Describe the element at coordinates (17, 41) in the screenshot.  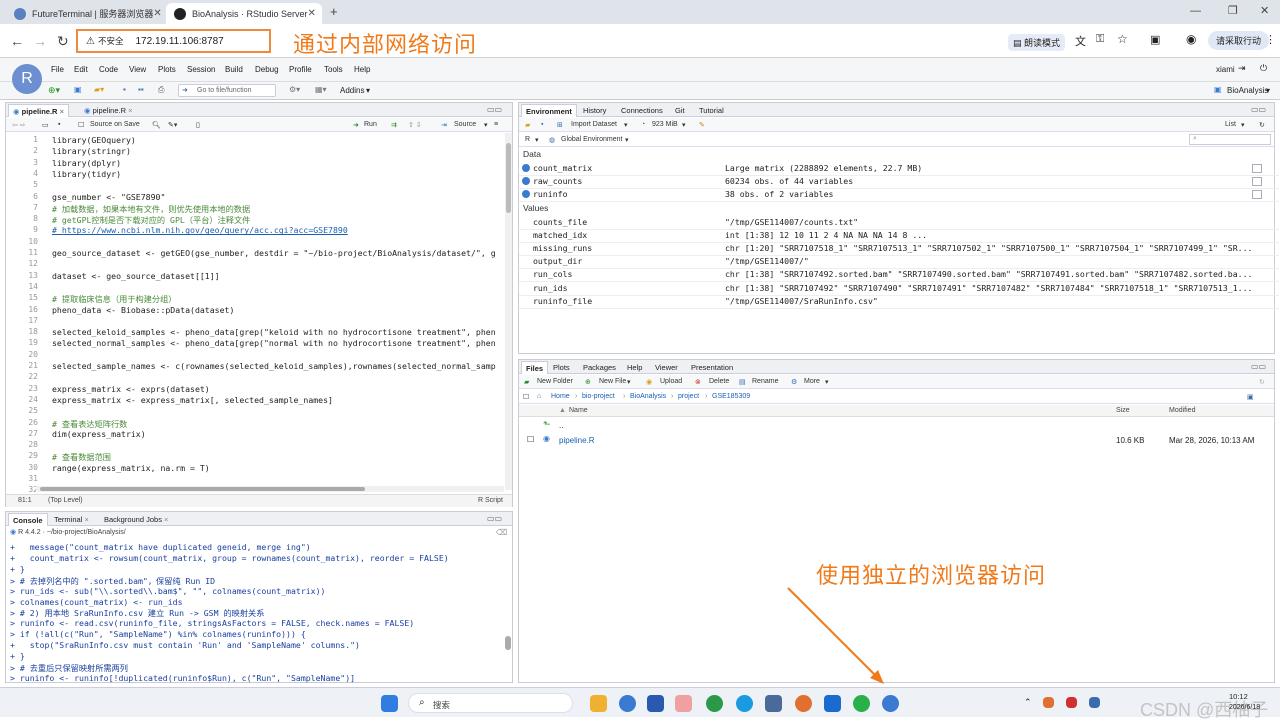
I see `back-icon: ←` at that location.